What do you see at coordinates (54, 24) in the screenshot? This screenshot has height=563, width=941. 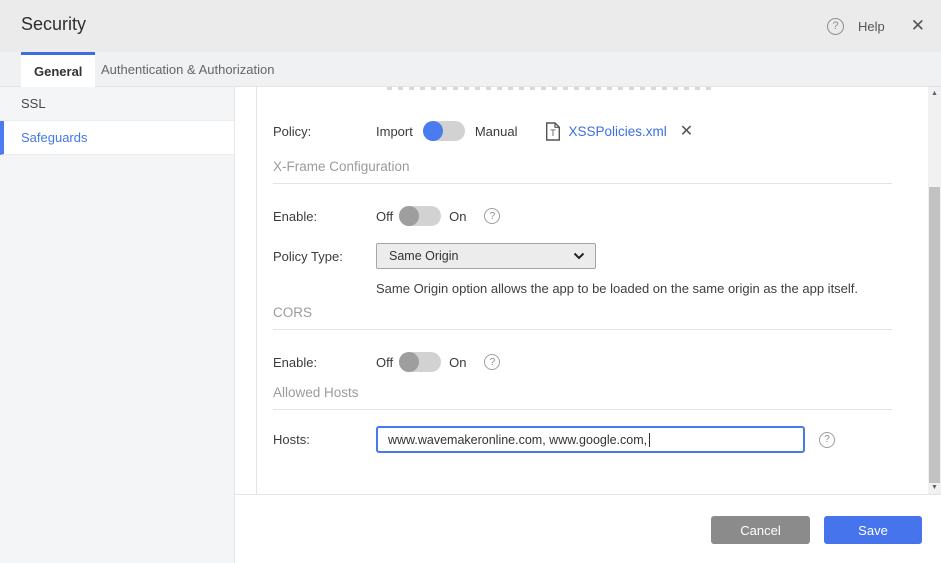 I see `page-title: Security` at bounding box center [54, 24].